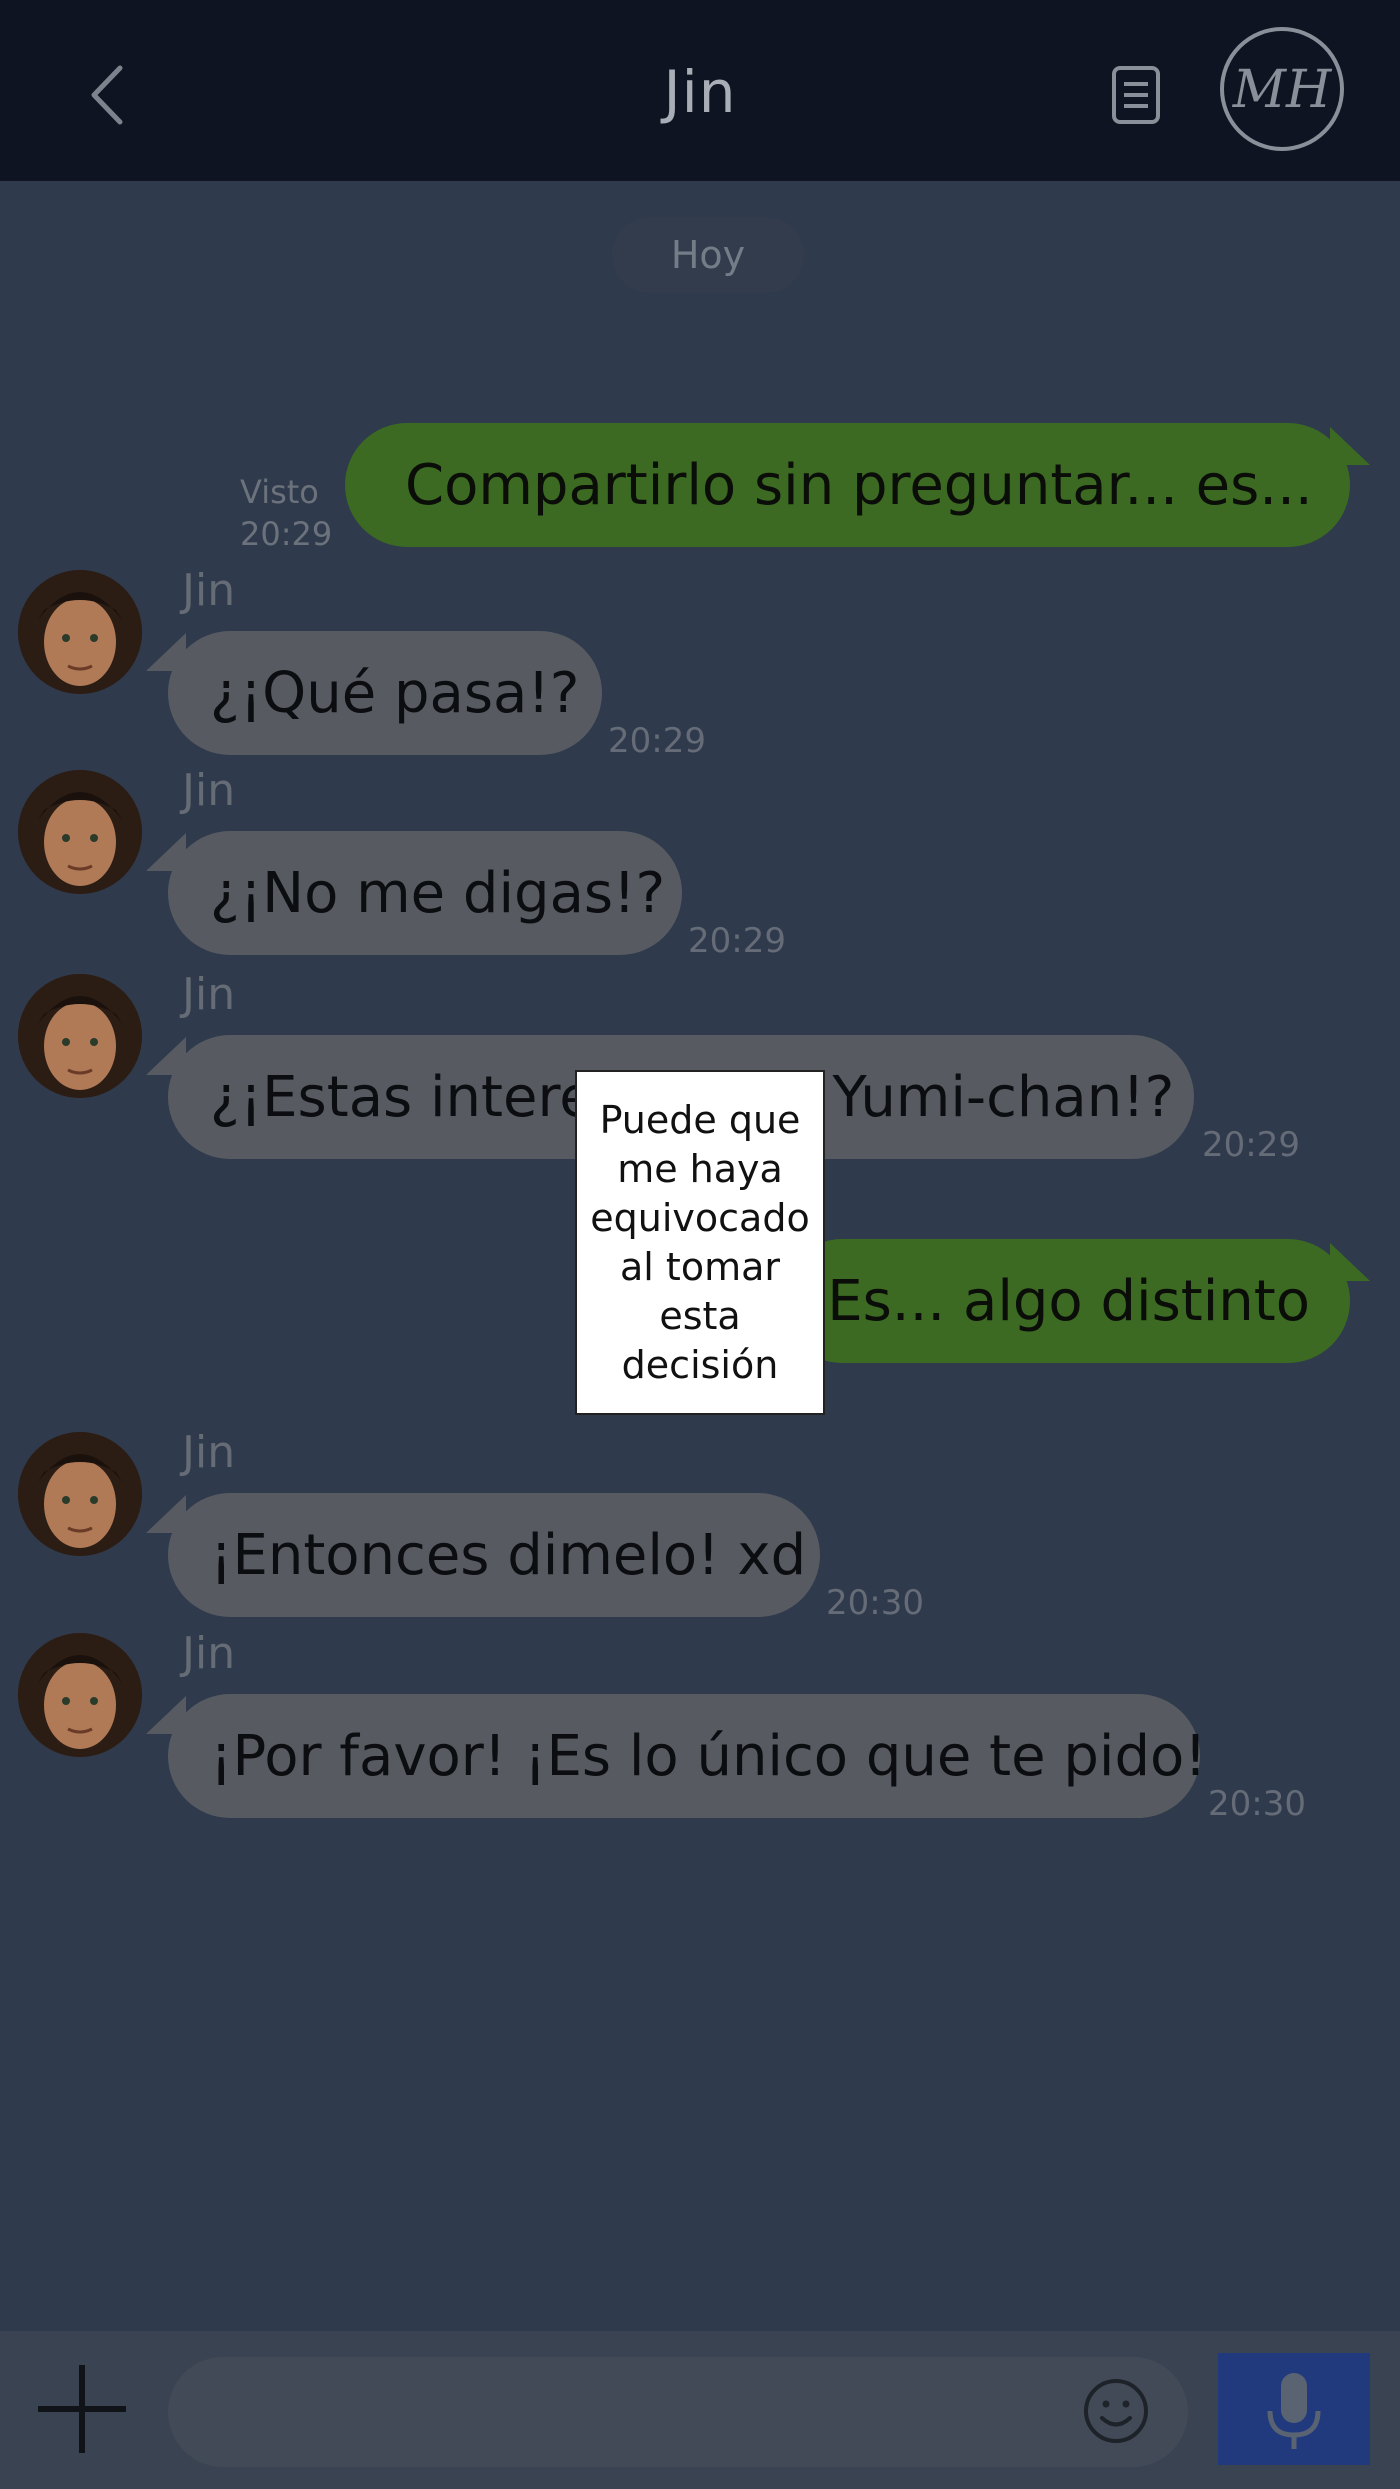 The image size is (1400, 2489). I want to click on document-icon, so click(1136, 95).